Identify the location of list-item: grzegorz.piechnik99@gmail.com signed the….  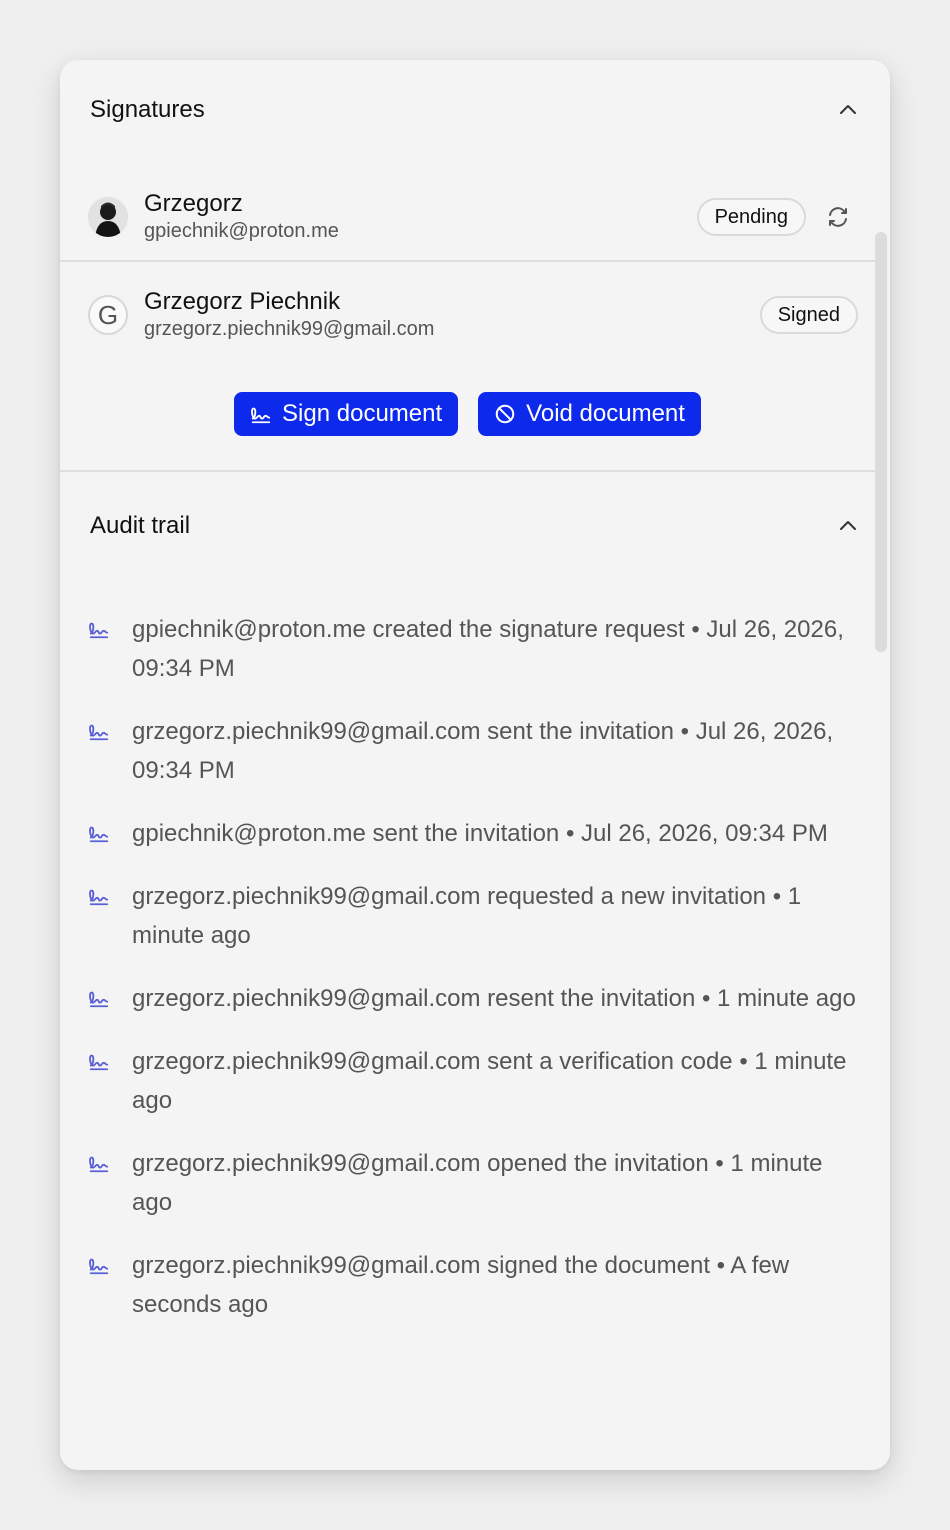
(478, 1285).